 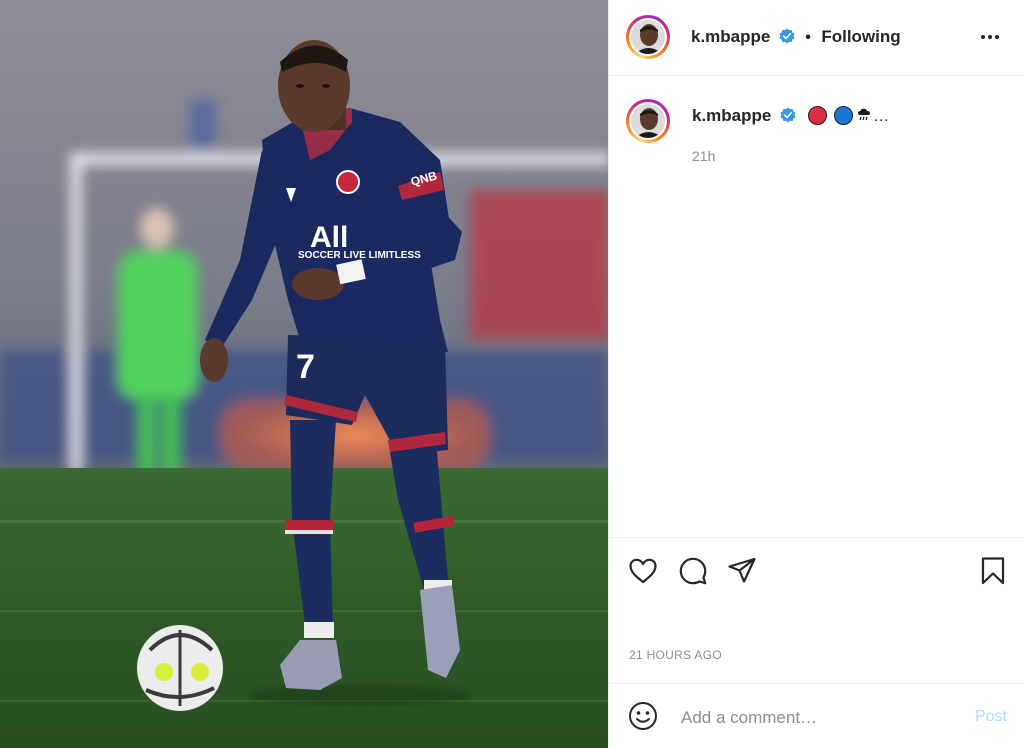 What do you see at coordinates (180, 668) in the screenshot?
I see `soccer-ball` at bounding box center [180, 668].